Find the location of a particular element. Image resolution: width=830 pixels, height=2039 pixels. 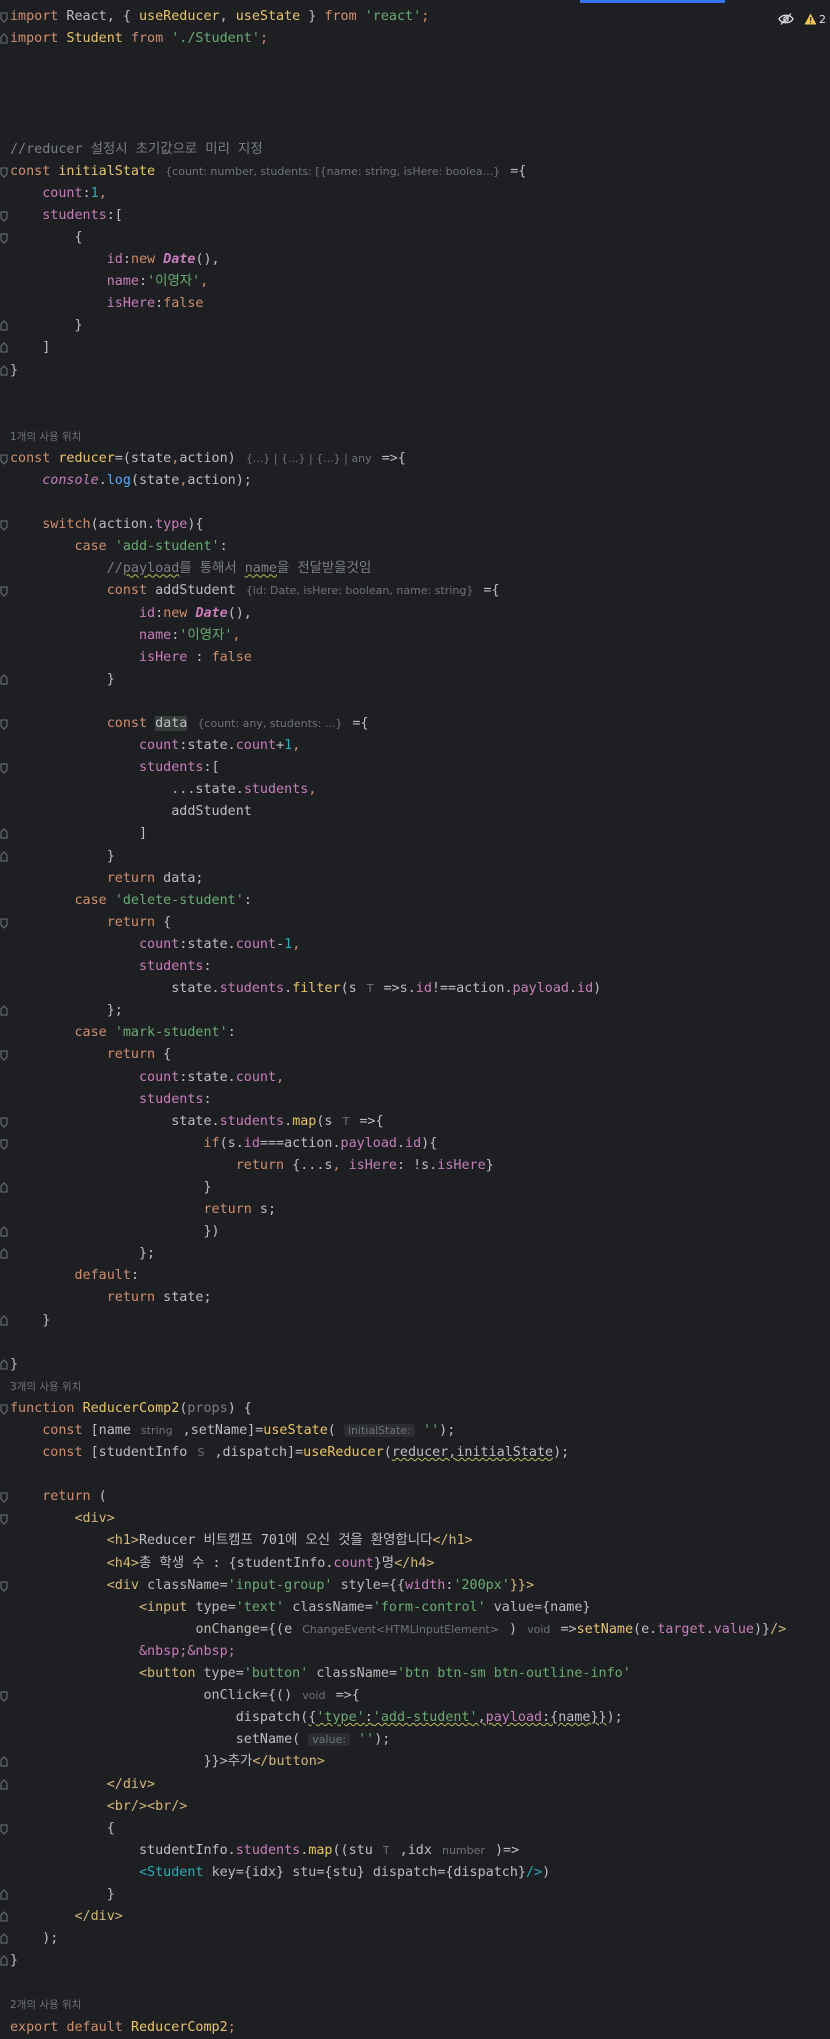

code-line: count:state.count+1, is located at coordinates (415, 746).